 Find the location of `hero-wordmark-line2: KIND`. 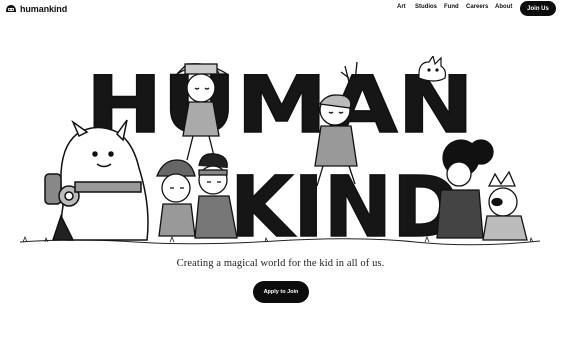

hero-wordmark-line2: KIND is located at coordinates (345, 202).